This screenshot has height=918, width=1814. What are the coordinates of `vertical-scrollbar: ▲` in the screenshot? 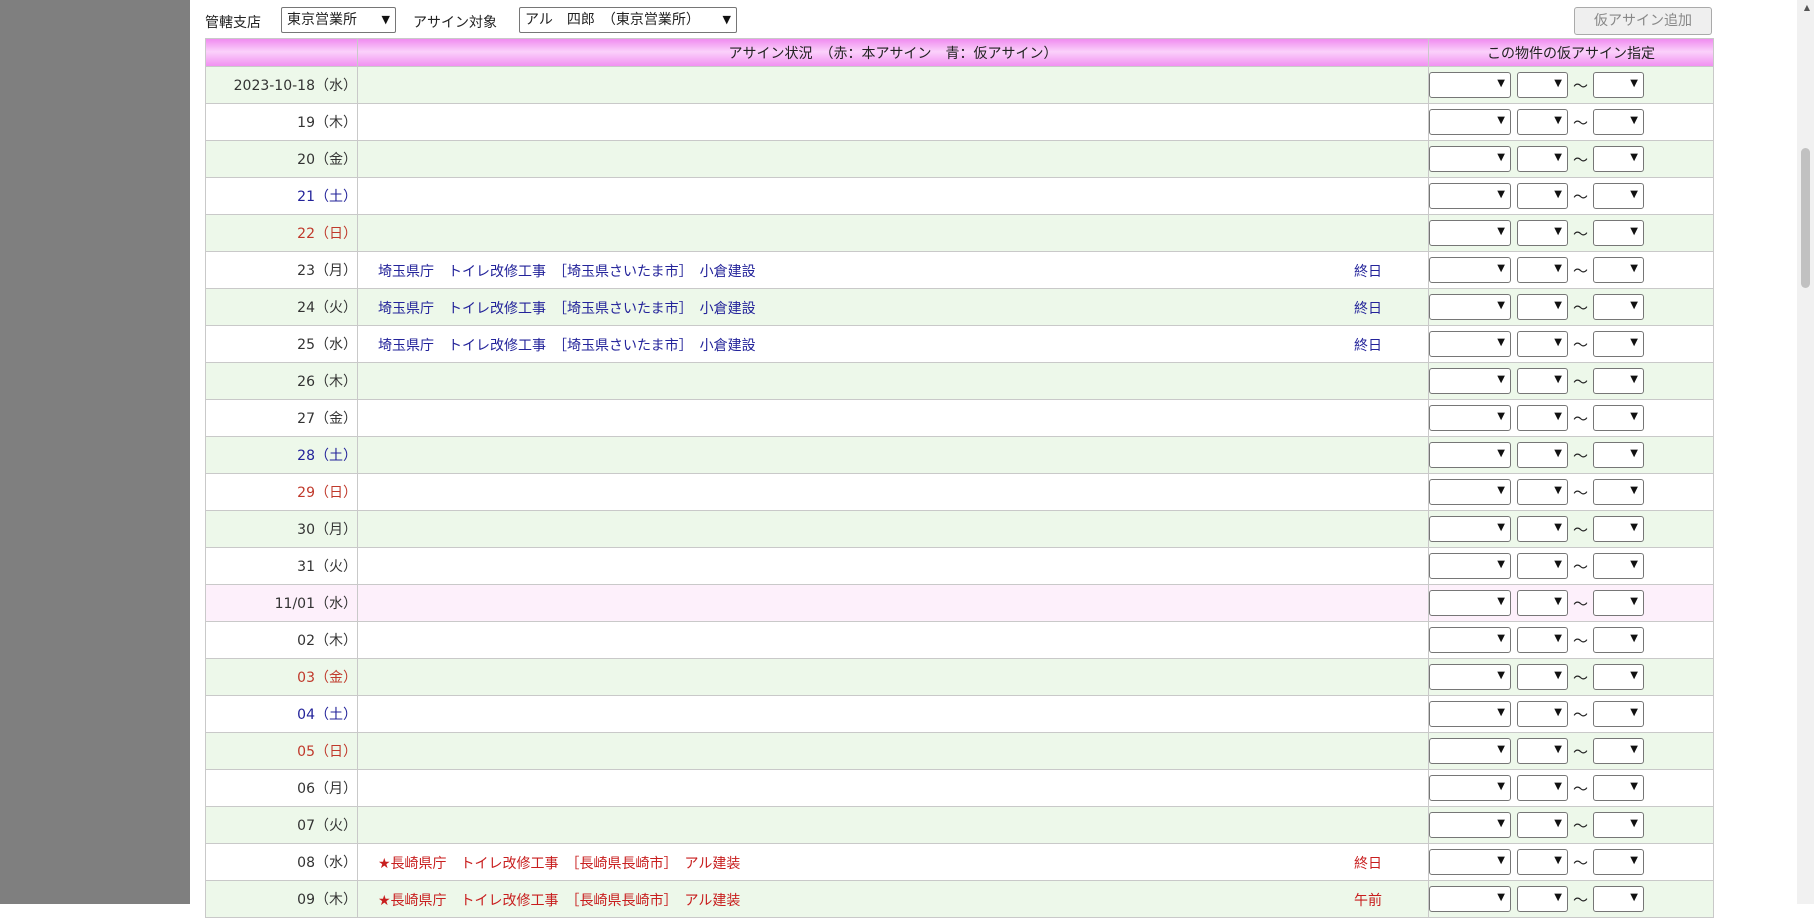 It's located at (1805, 452).